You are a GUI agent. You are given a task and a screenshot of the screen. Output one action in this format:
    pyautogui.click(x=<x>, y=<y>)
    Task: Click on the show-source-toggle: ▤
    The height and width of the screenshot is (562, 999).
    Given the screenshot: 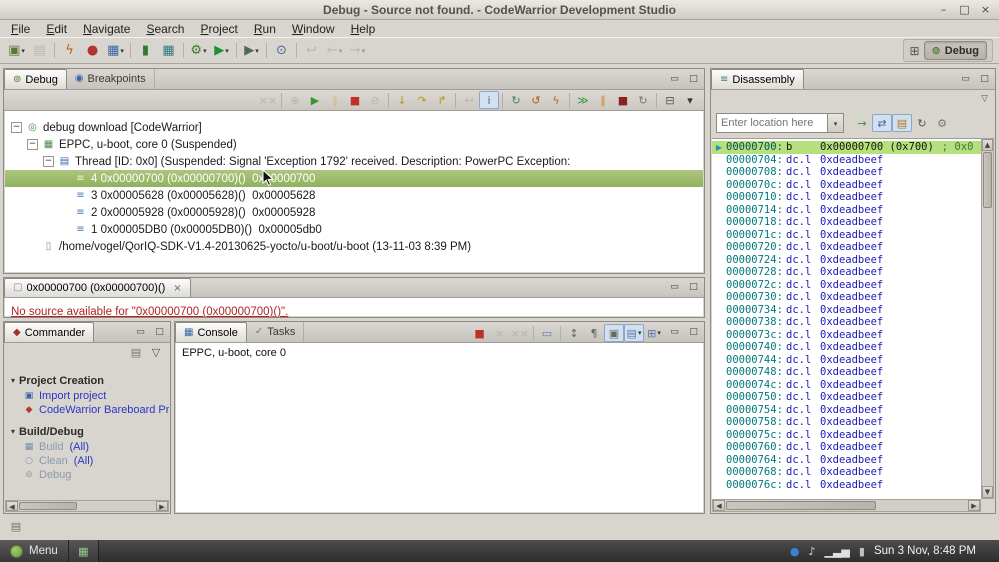 What is the action you would take?
    pyautogui.click(x=902, y=123)
    